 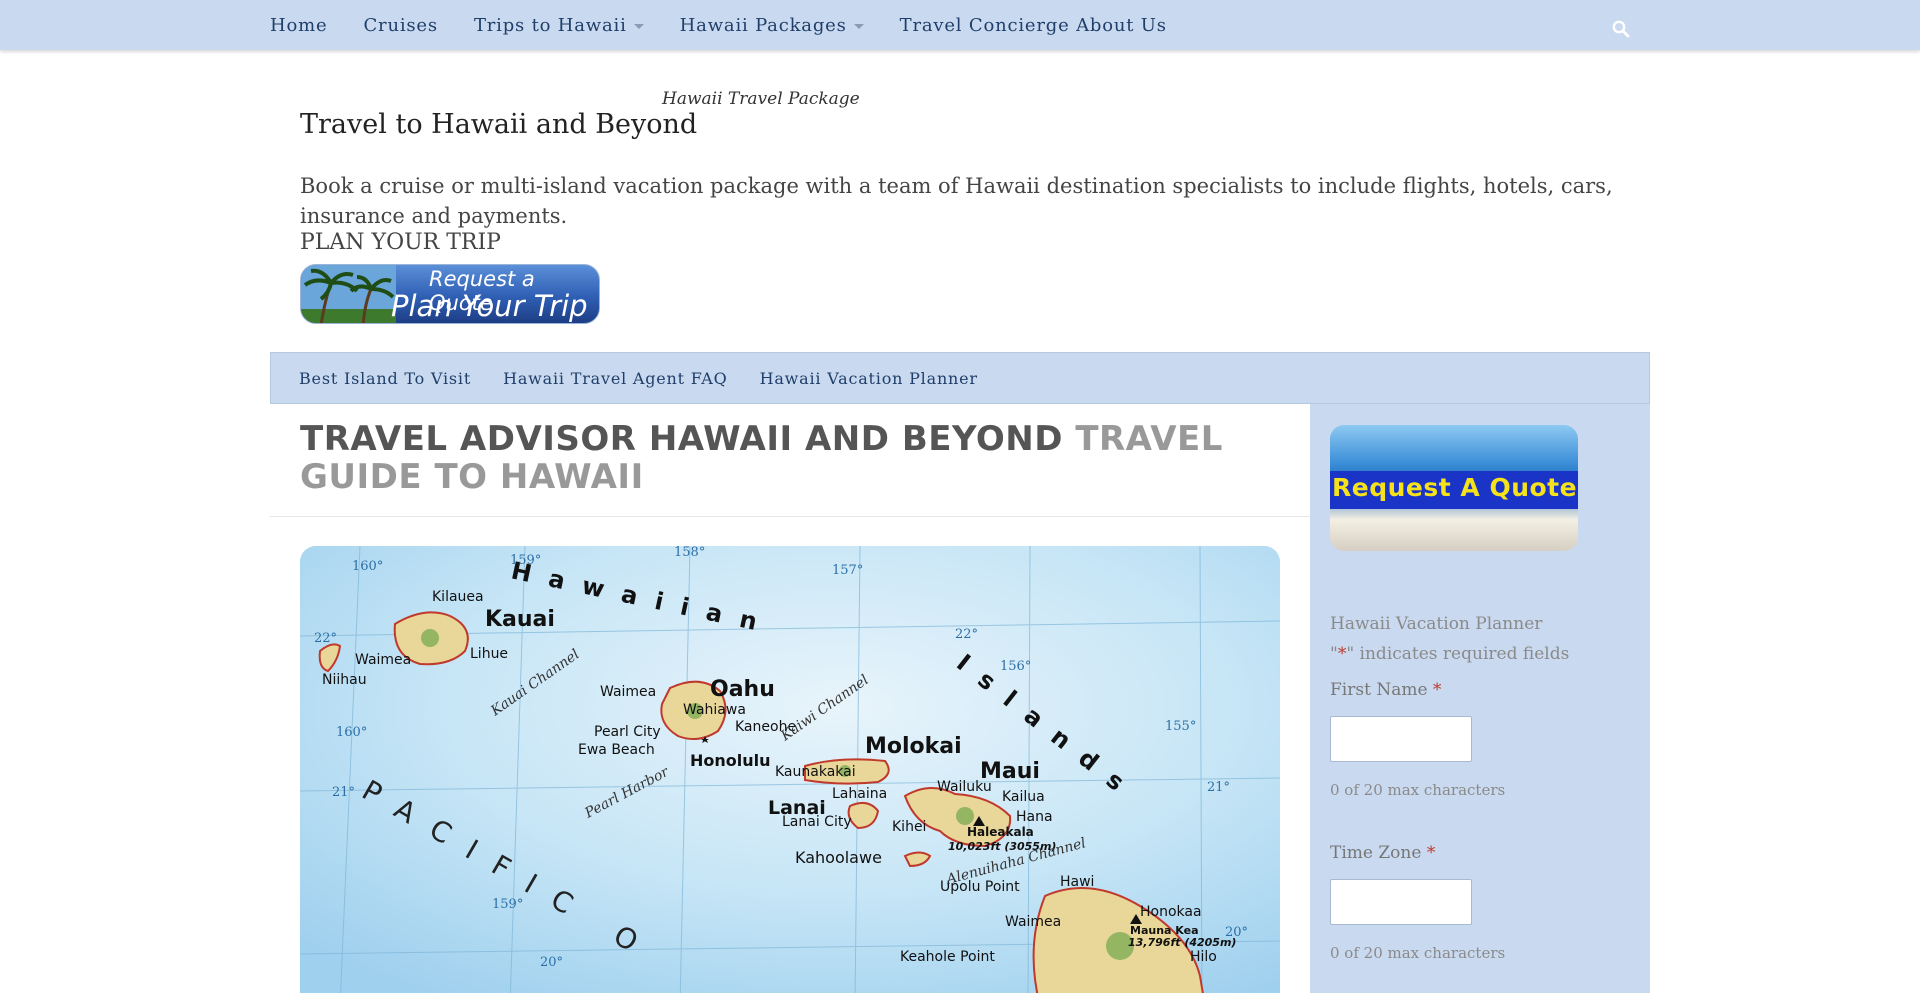 What do you see at coordinates (348, 294) in the screenshot?
I see `palm-trees-icon` at bounding box center [348, 294].